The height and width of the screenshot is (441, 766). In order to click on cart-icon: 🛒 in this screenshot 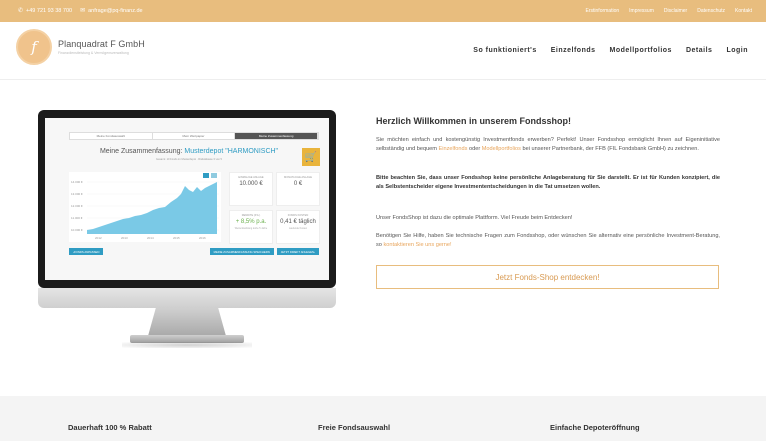, I will do `click(311, 157)`.